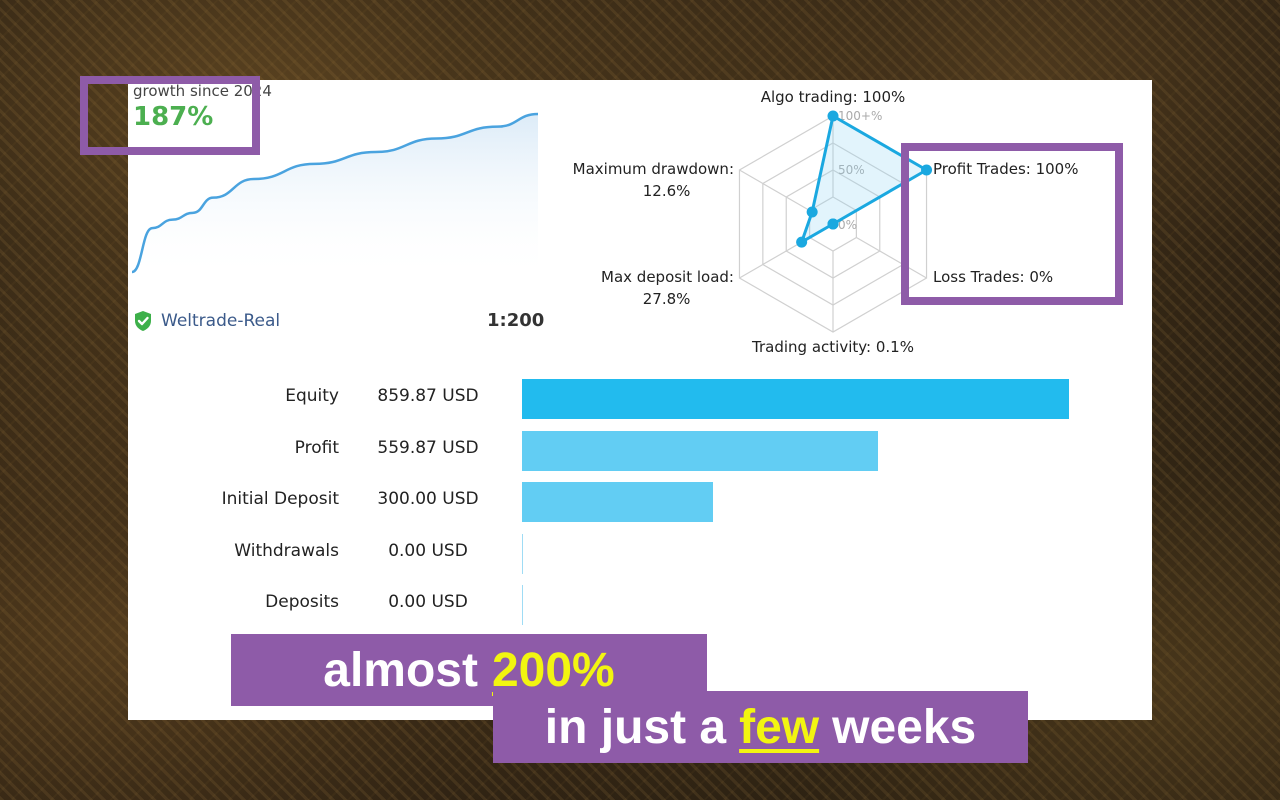 This screenshot has width=1280, height=800. I want to click on radar-axis-label: Algo trading: 100%, so click(833, 97).